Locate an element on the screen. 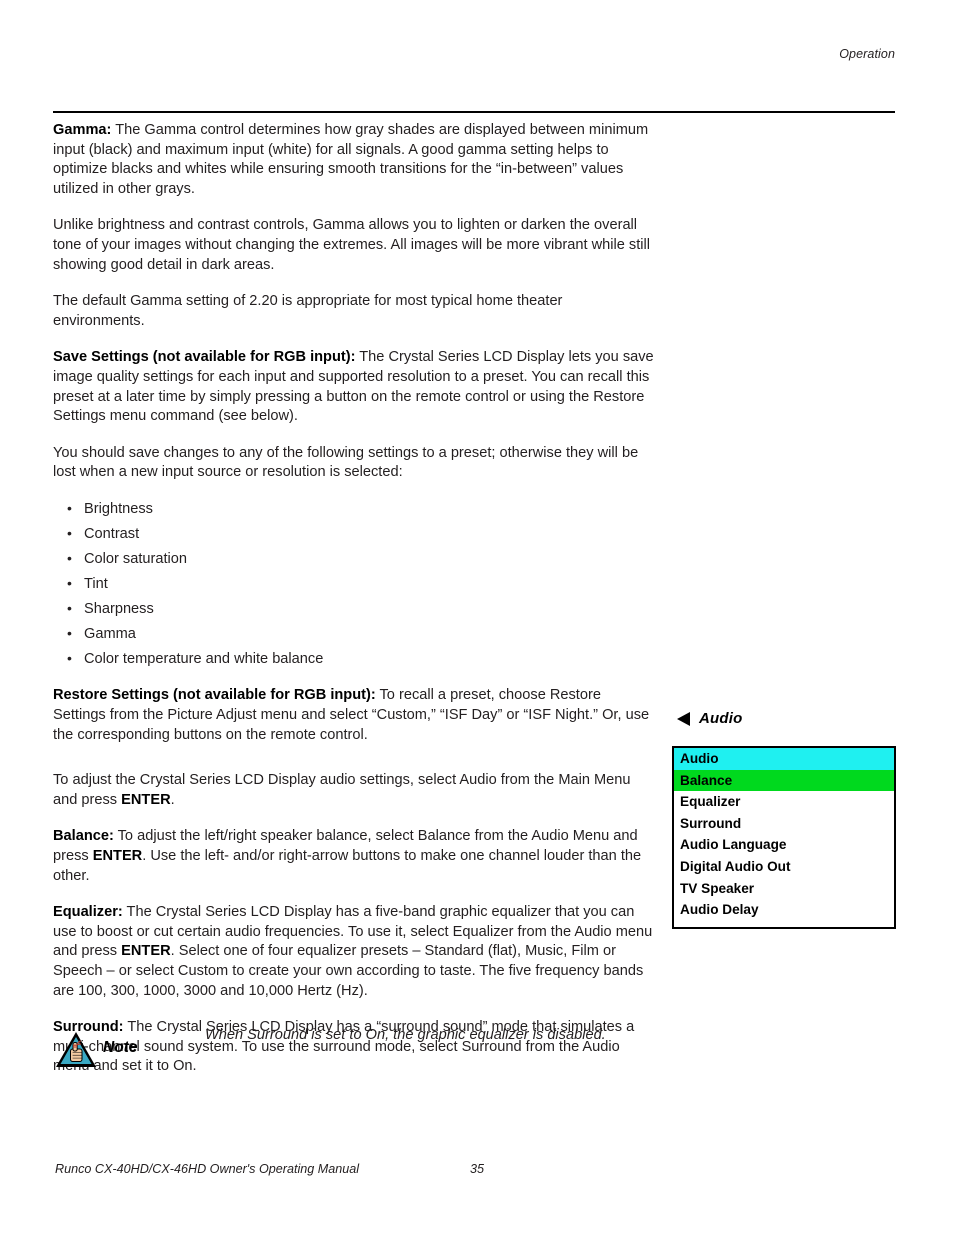 This screenshot has height=1235, width=954. paragraph-equalizer-emphasis: ENTER is located at coordinates (146, 951).